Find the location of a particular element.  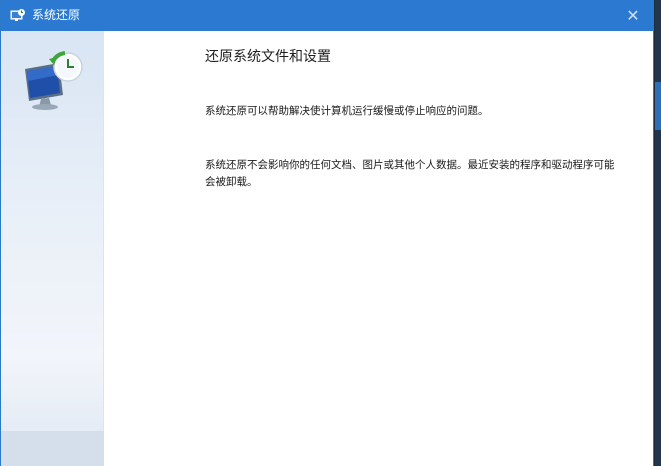

desktop-background-edge is located at coordinates (658, 233).